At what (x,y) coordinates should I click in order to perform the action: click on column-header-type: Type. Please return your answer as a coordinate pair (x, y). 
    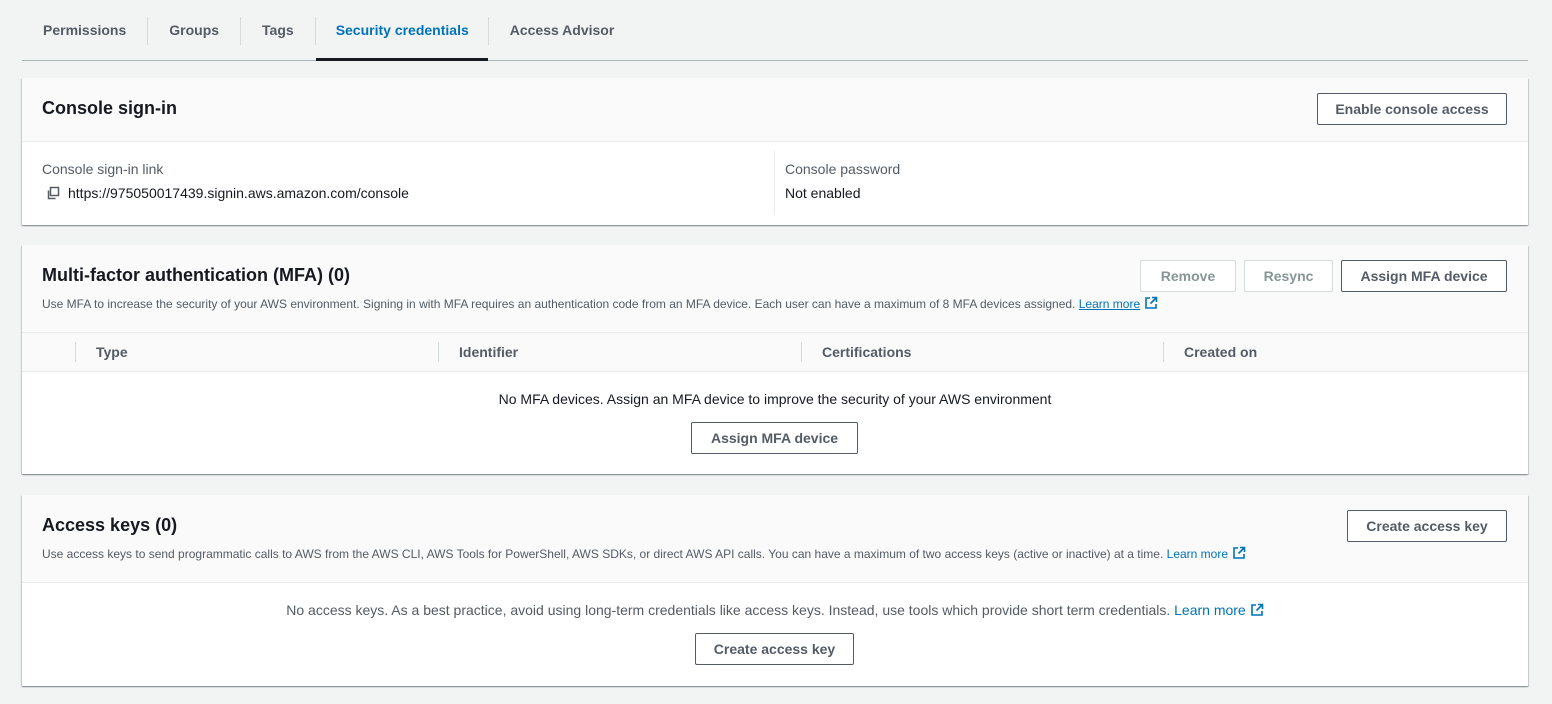
    Looking at the image, I should click on (112, 352).